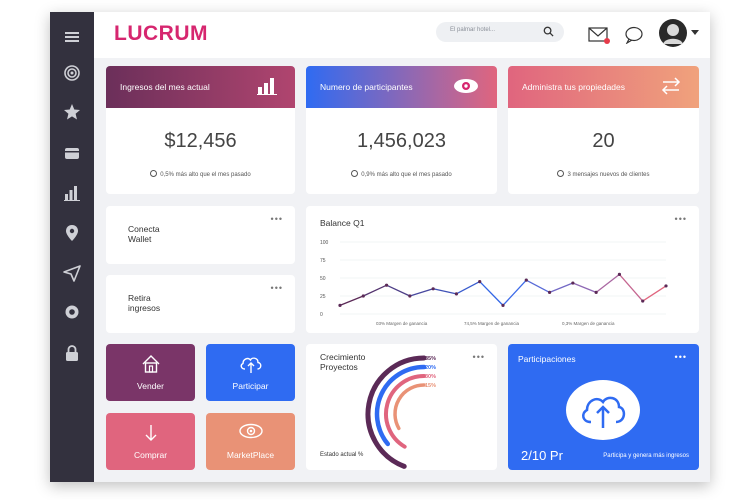  I want to click on margin-annotation: 03% Margen de ganancia, so click(402, 323).